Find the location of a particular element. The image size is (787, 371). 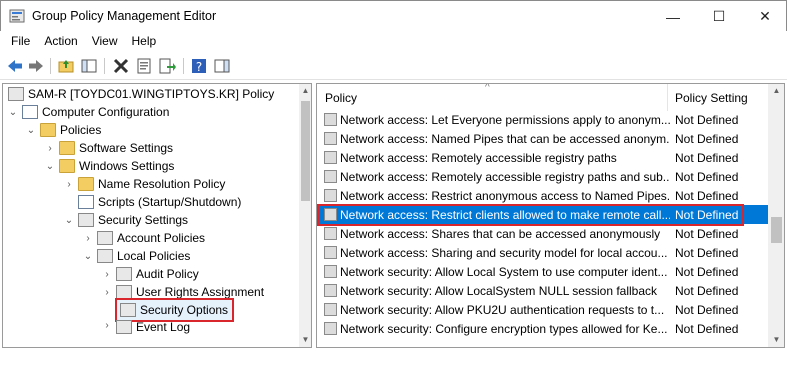

tree-item-label: Computer Configuration is located at coordinates (106, 112).